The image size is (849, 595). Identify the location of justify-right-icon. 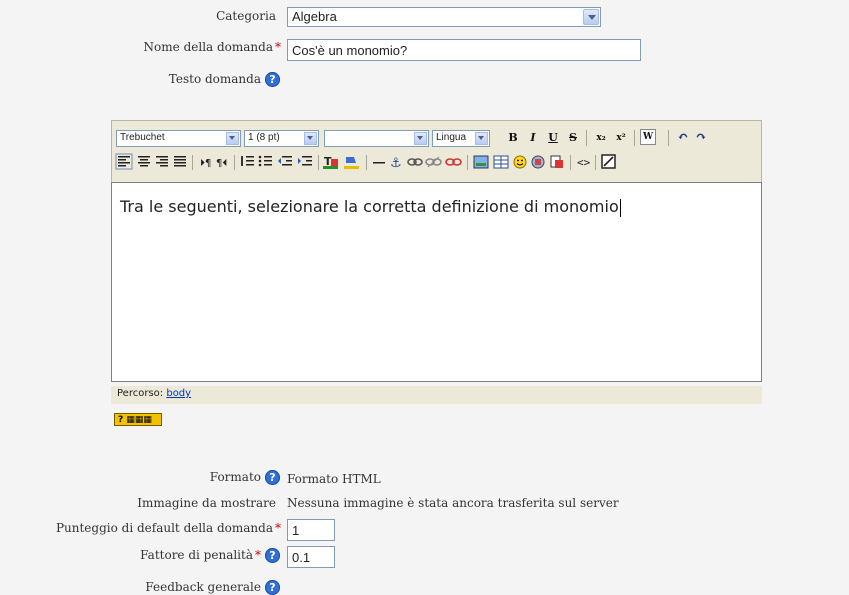
(162, 161).